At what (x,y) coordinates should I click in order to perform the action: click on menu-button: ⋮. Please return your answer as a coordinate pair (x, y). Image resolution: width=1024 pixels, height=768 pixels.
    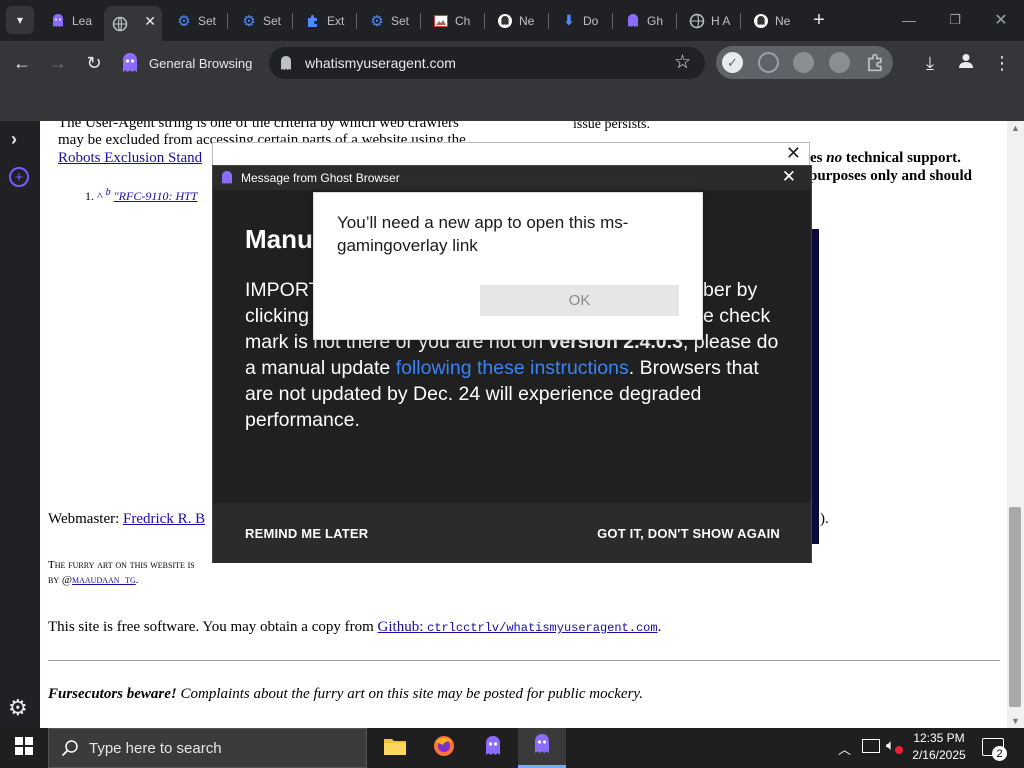
    Looking at the image, I should click on (1002, 63).